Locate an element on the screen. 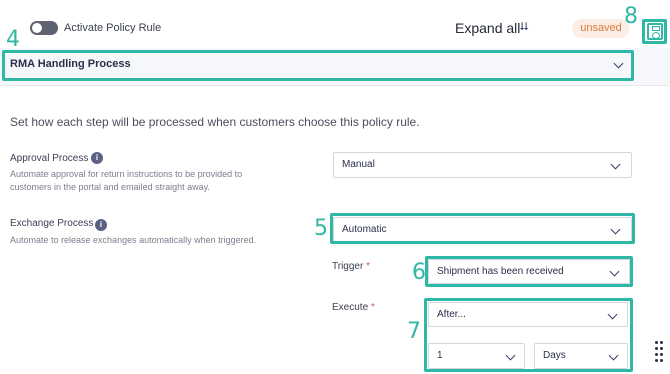 This screenshot has height=374, width=670. trigger-label: Trigger * is located at coordinates (351, 266).